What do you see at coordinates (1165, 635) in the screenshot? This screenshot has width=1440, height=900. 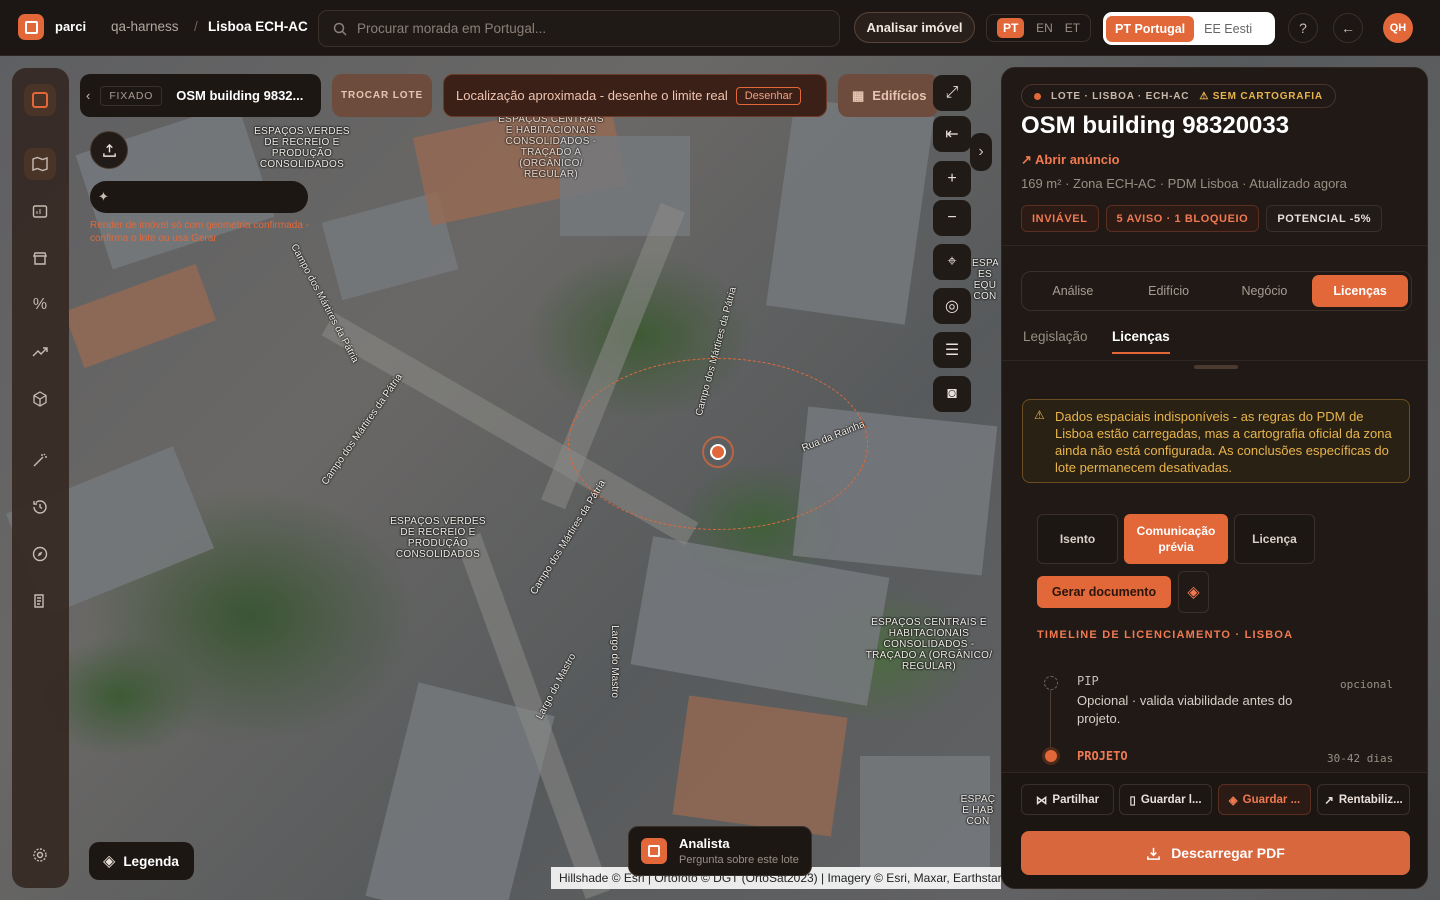 I see `timeline-title: TIMELINE DE LICENCIAMENTO · LISBOA` at bounding box center [1165, 635].